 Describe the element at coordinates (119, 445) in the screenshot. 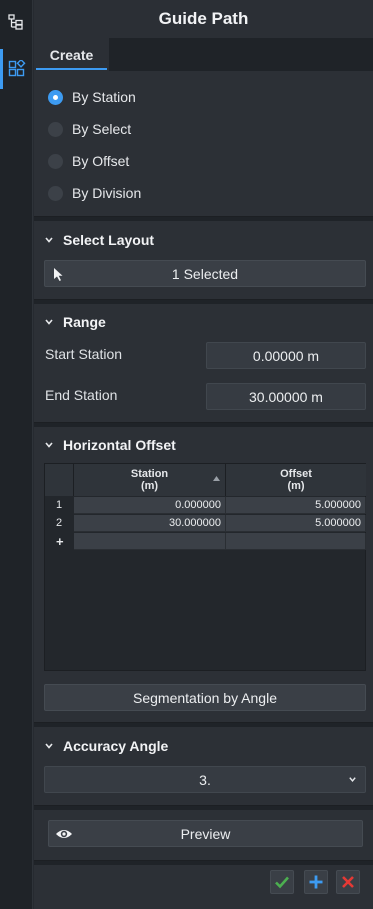

I see `section-title: Horizontal Offset` at that location.